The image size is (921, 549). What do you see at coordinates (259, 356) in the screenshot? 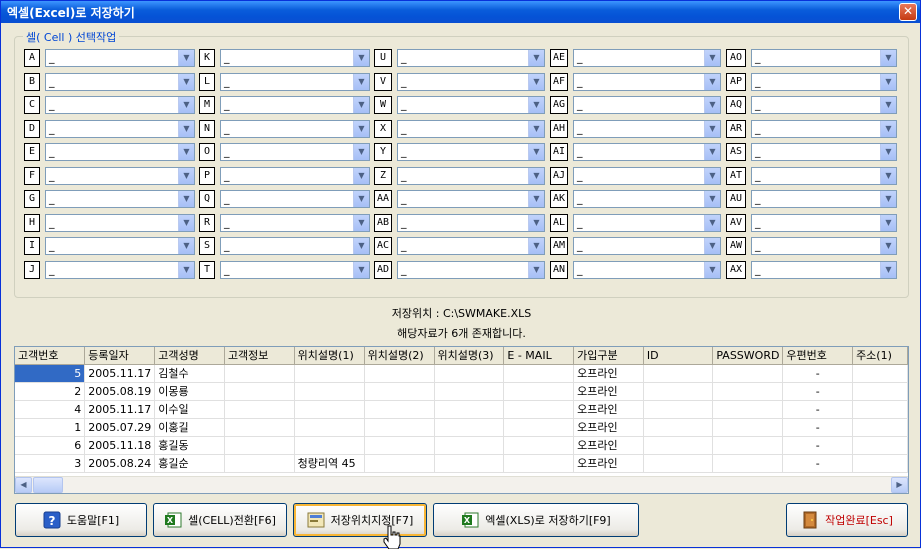
I see `column-header: 고객정보` at bounding box center [259, 356].